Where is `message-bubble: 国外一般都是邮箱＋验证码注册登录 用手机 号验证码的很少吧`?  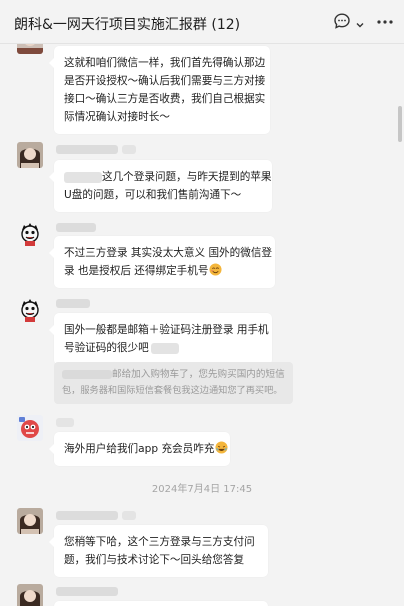 message-bubble: 国外一般都是邮箱＋验证码注册登录 用手机 号验证码的很少吧 is located at coordinates (160, 339).